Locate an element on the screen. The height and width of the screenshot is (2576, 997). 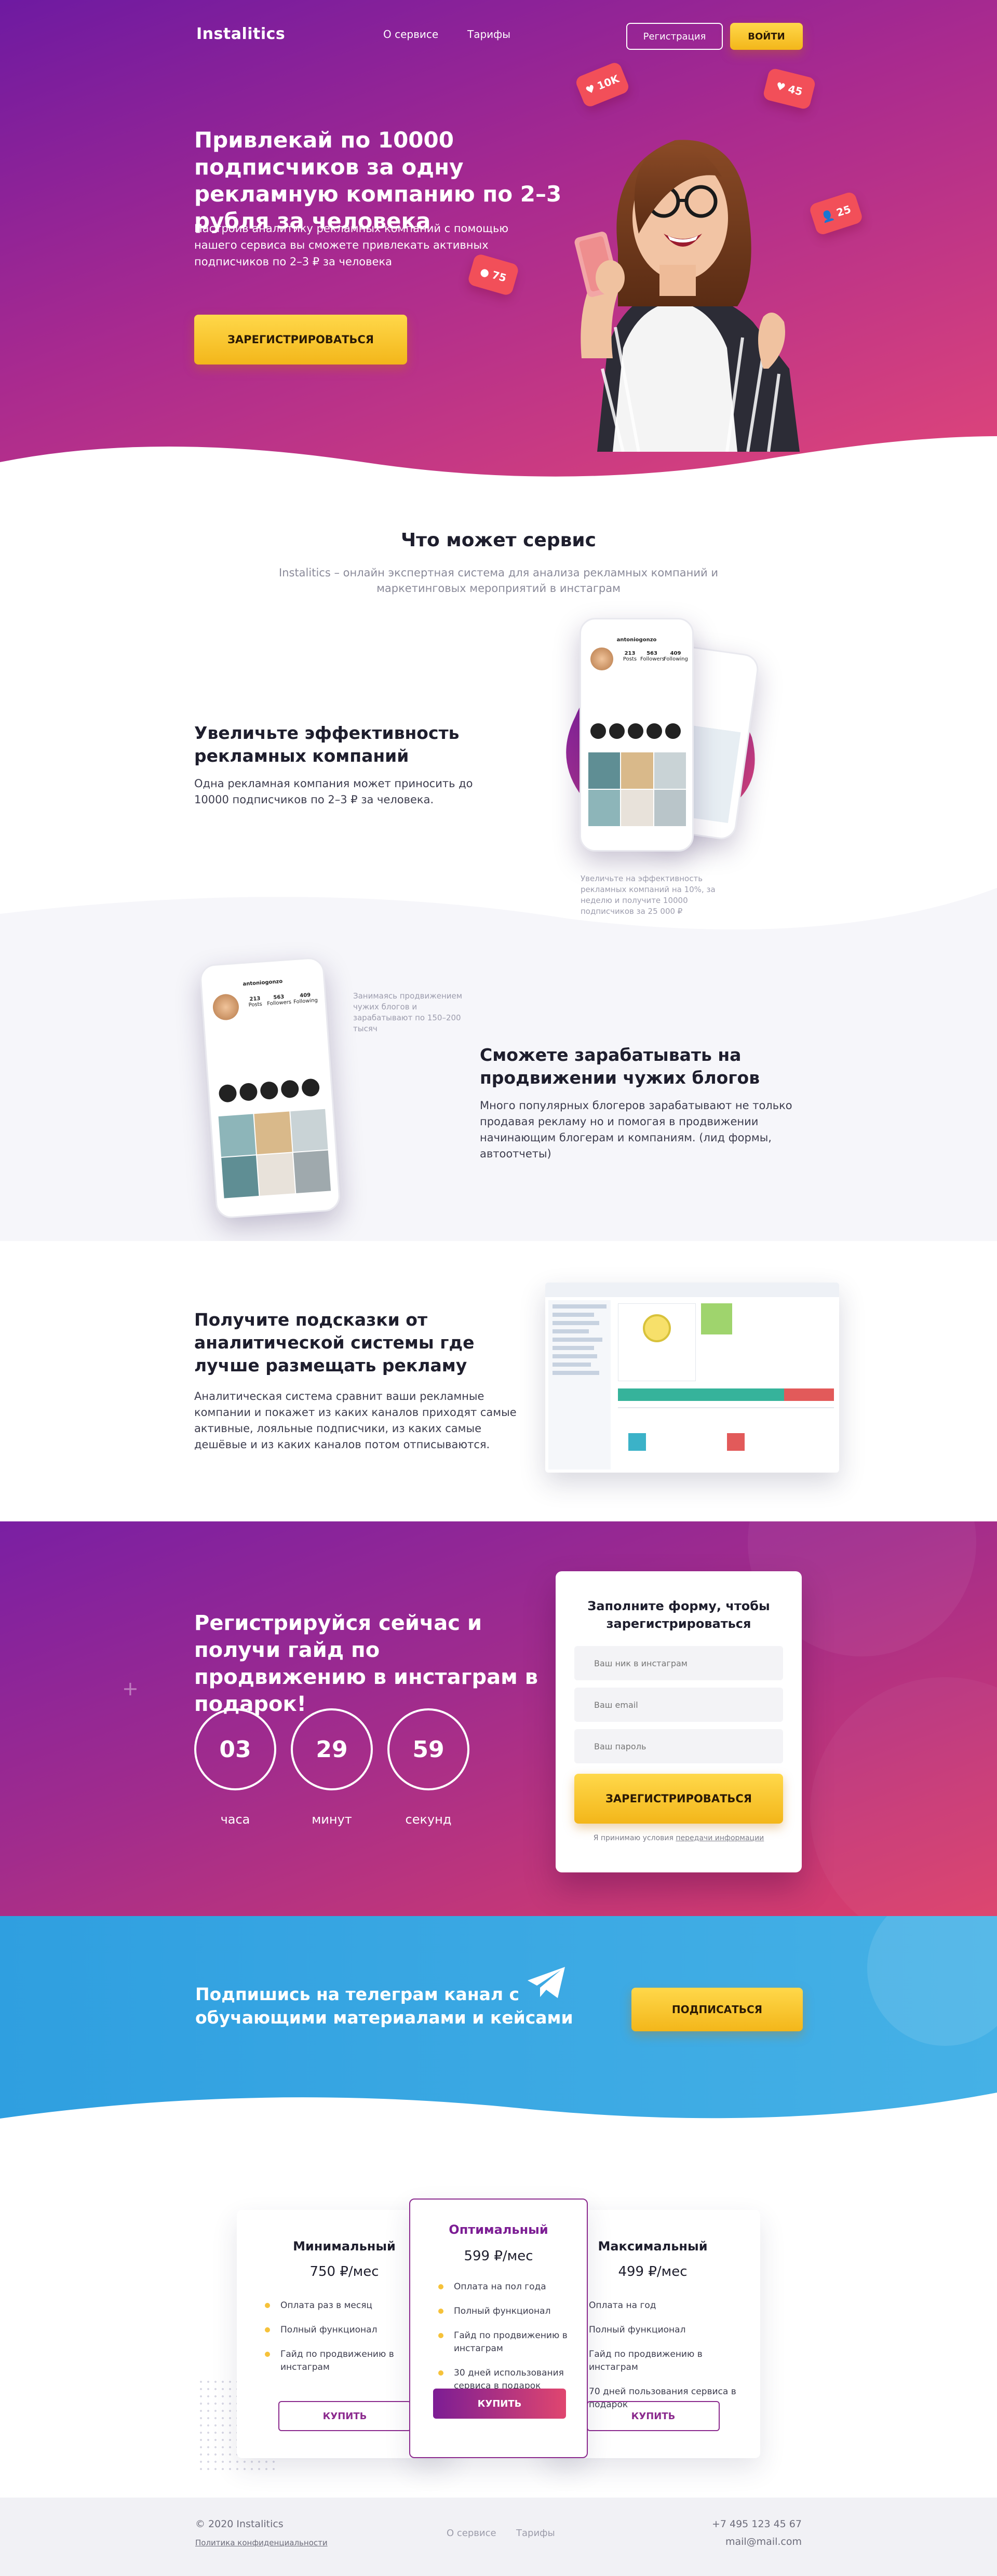
subscribe-button: ПОДПИСАТЬСЯ is located at coordinates (717, 2009).